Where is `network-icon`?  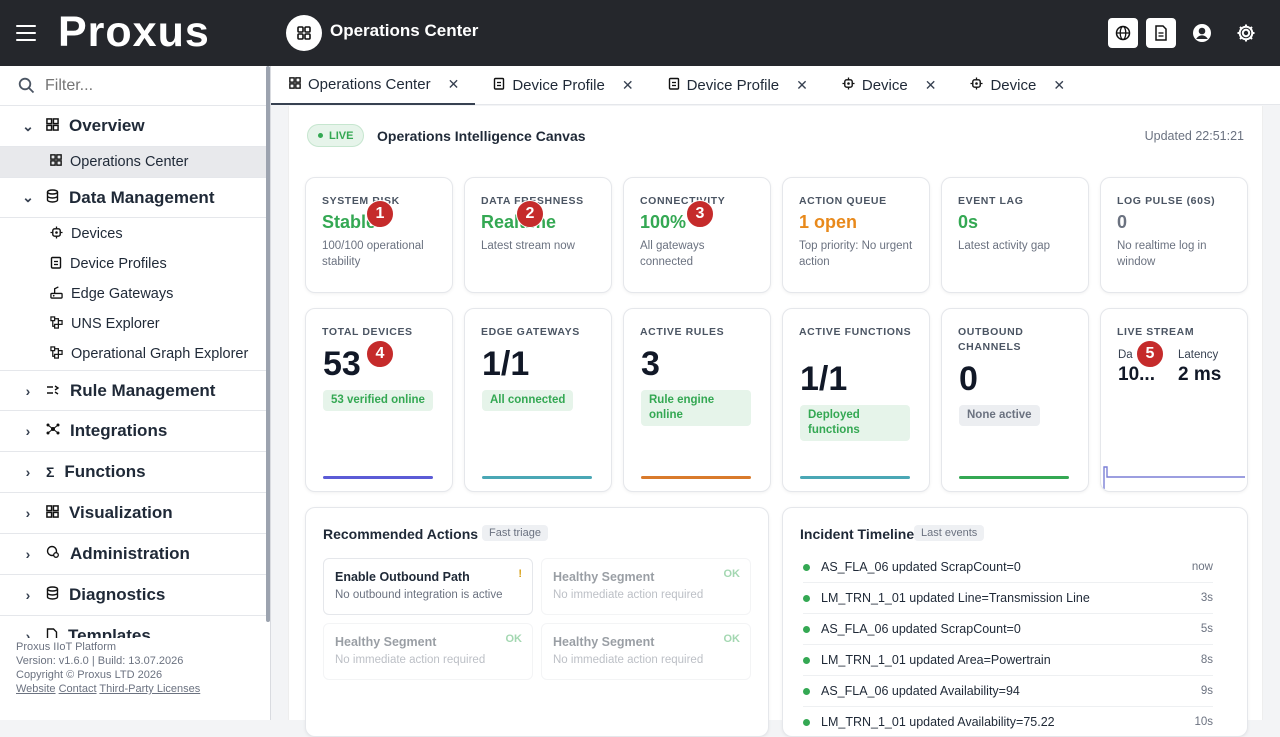
network-icon is located at coordinates (53, 431).